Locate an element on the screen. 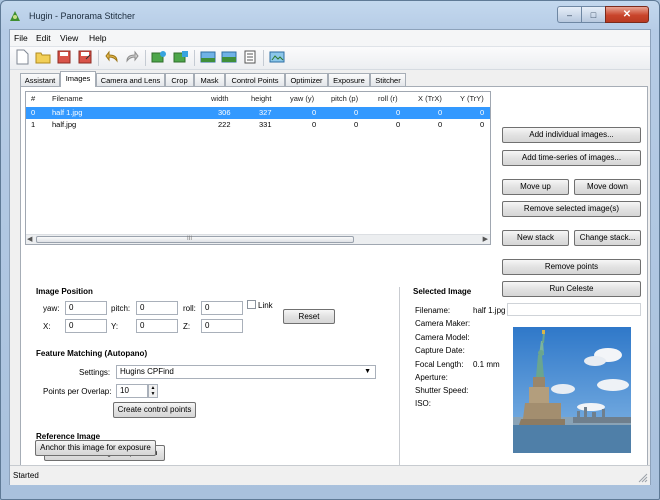 The height and width of the screenshot is (500, 660). close-button: ✕ is located at coordinates (627, 14).